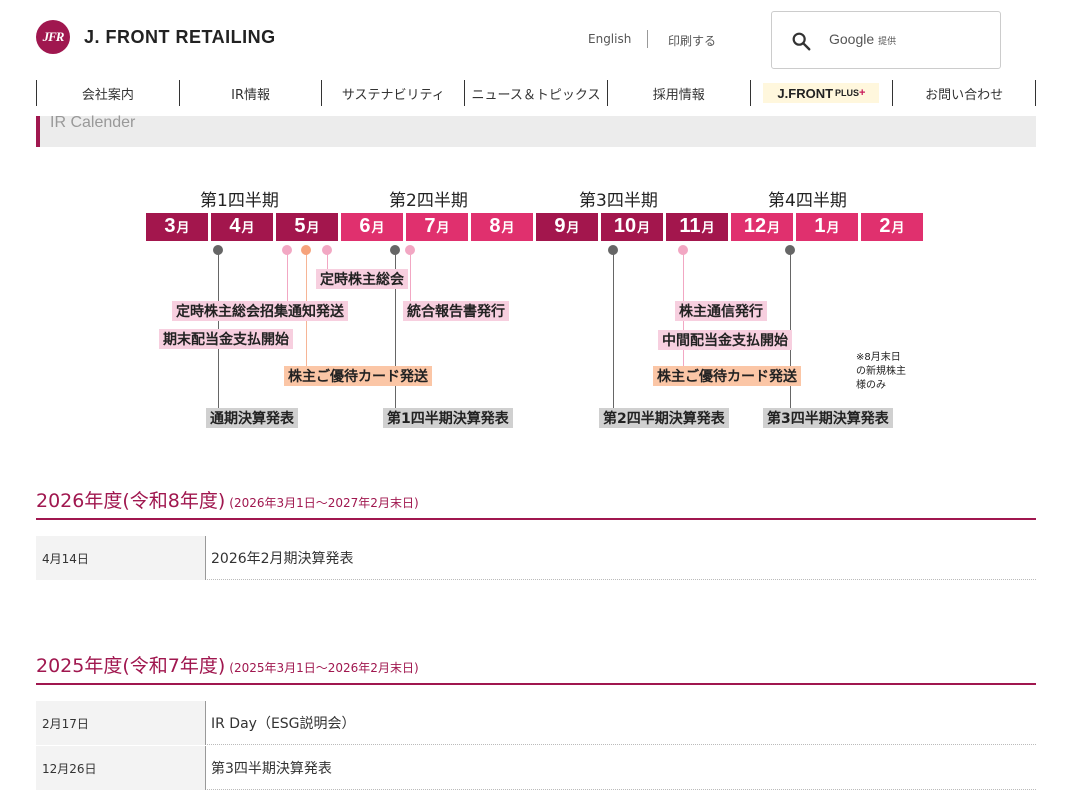 The height and width of the screenshot is (800, 1072). I want to click on year-title: 2025年度(令和7年度), so click(131, 666).